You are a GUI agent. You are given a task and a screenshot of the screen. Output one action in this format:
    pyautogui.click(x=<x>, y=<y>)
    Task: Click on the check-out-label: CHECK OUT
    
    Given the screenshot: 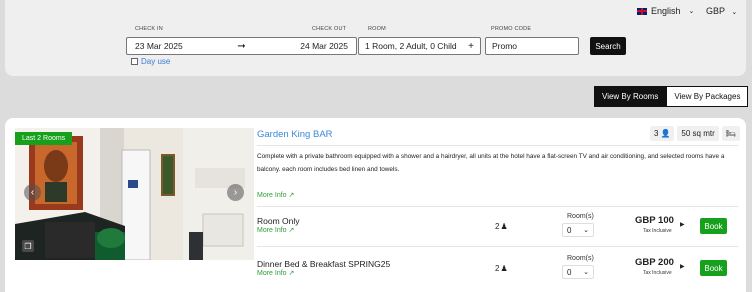 What is the action you would take?
    pyautogui.click(x=329, y=29)
    